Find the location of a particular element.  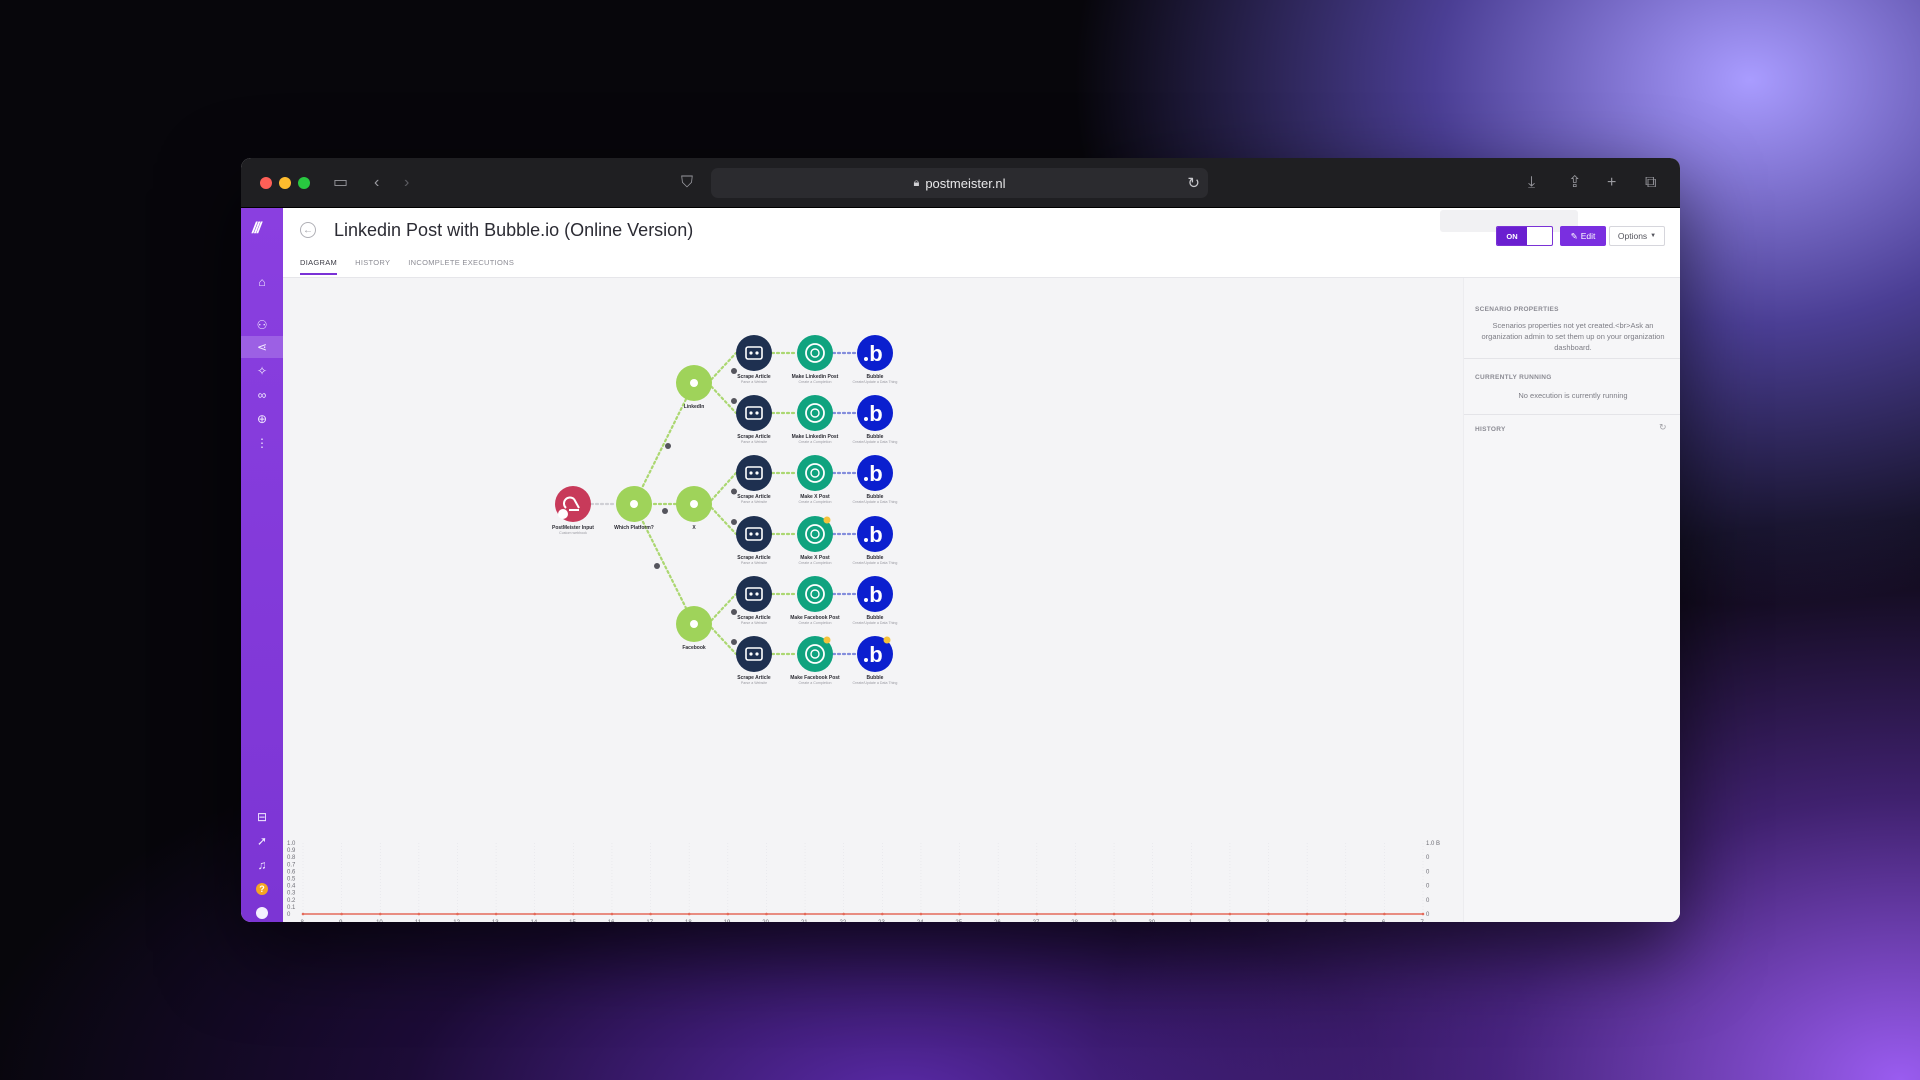

y2-tick-label: 1.0 B is located at coordinates (1433, 844).